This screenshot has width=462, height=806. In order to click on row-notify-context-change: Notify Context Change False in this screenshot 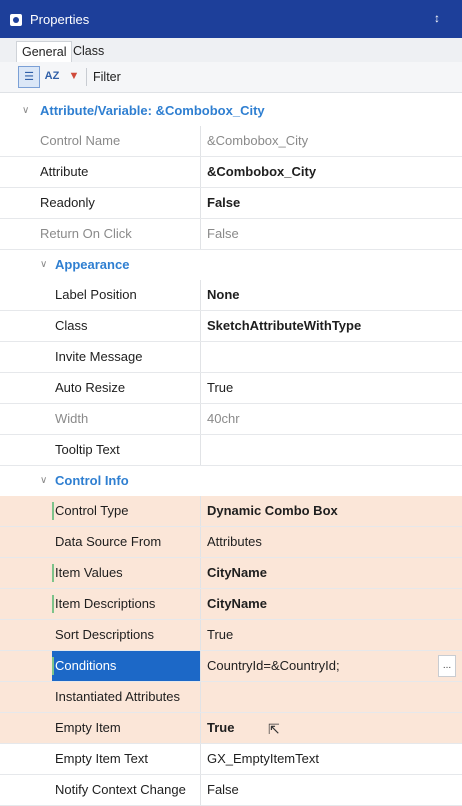, I will do `click(231, 790)`.